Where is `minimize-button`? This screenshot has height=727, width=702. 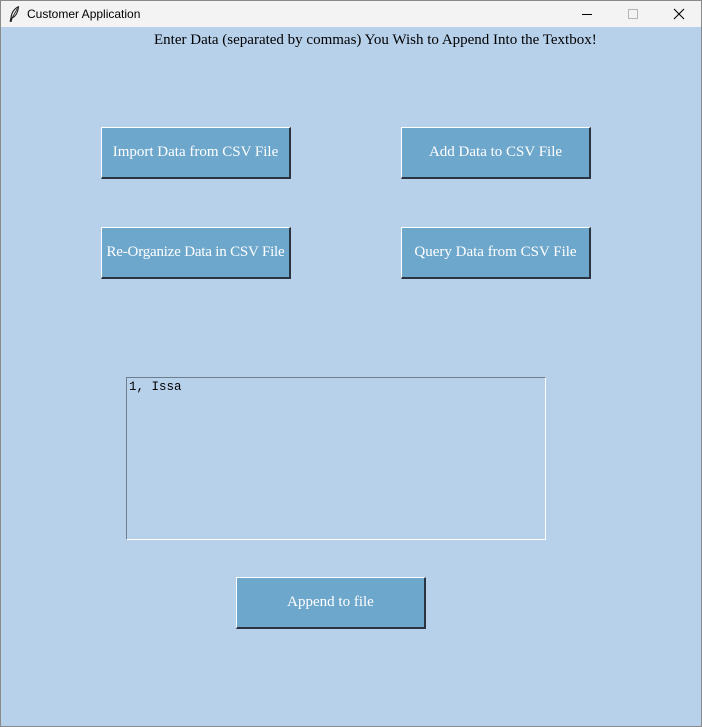
minimize-button is located at coordinates (587, 14).